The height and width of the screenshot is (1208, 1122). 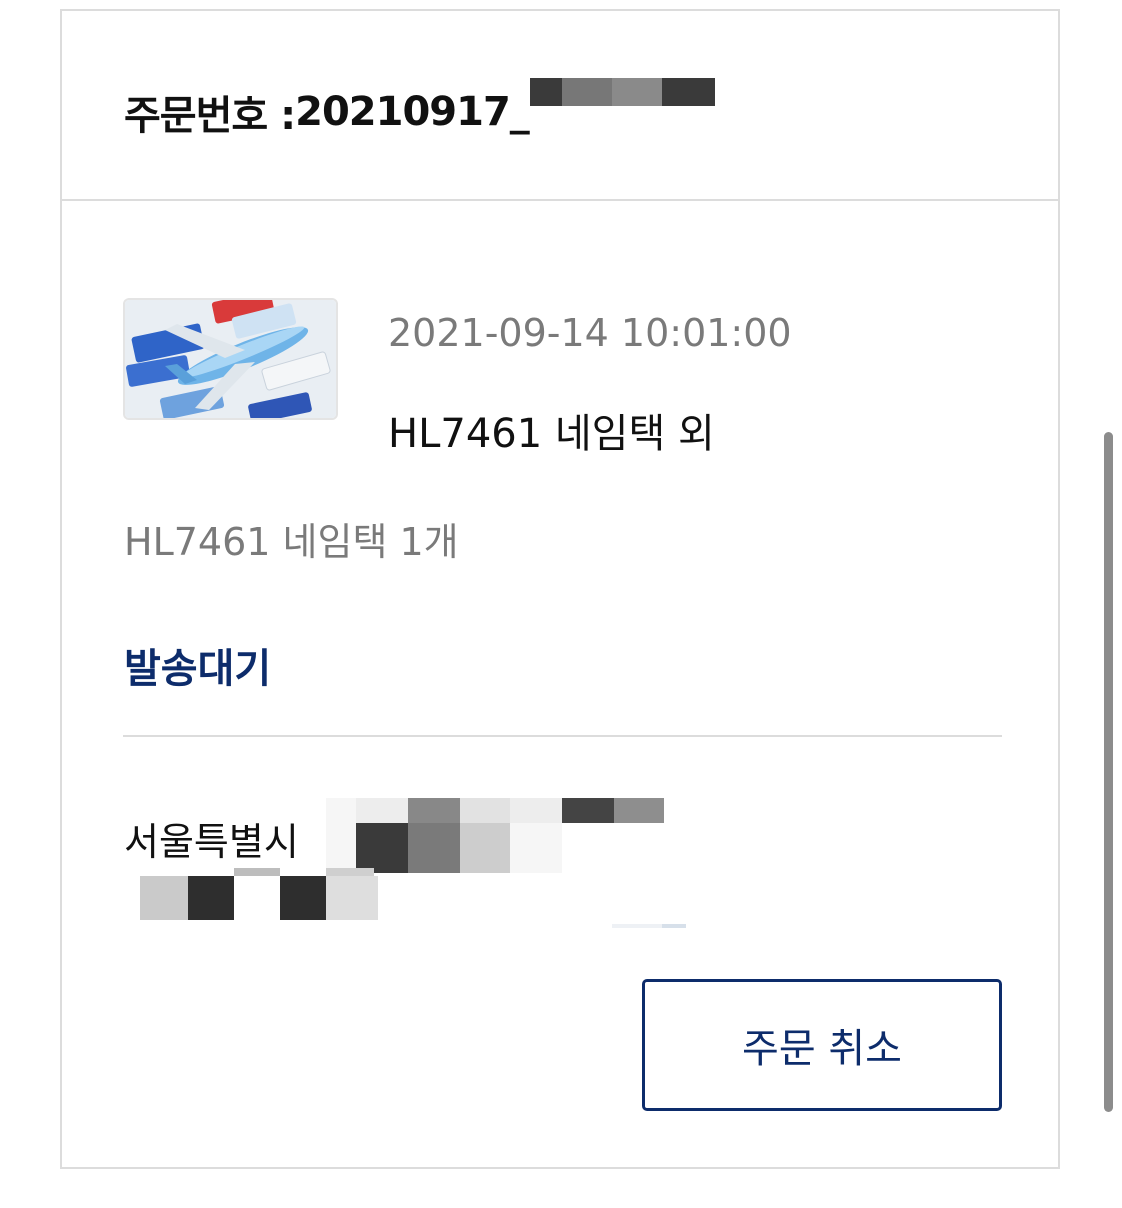 I want to click on order-date: 2021-09-14 10:01:00, so click(x=590, y=333).